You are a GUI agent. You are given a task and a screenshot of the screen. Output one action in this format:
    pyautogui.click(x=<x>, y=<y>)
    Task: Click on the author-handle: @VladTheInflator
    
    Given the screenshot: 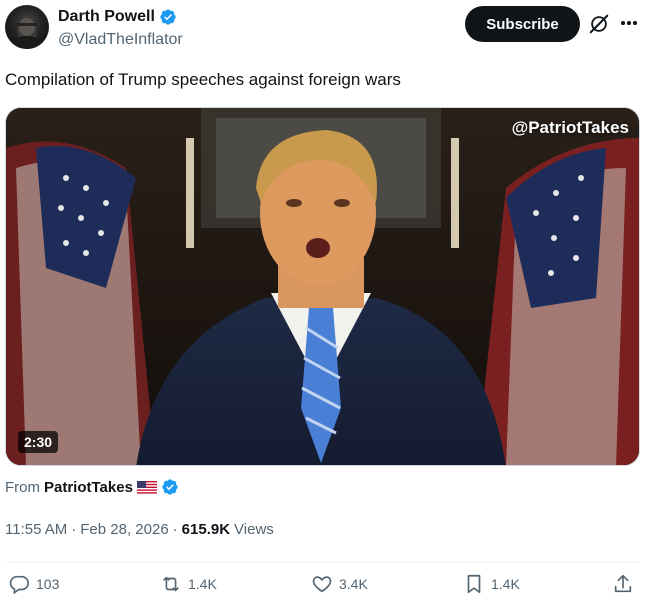 What is the action you would take?
    pyautogui.click(x=120, y=40)
    